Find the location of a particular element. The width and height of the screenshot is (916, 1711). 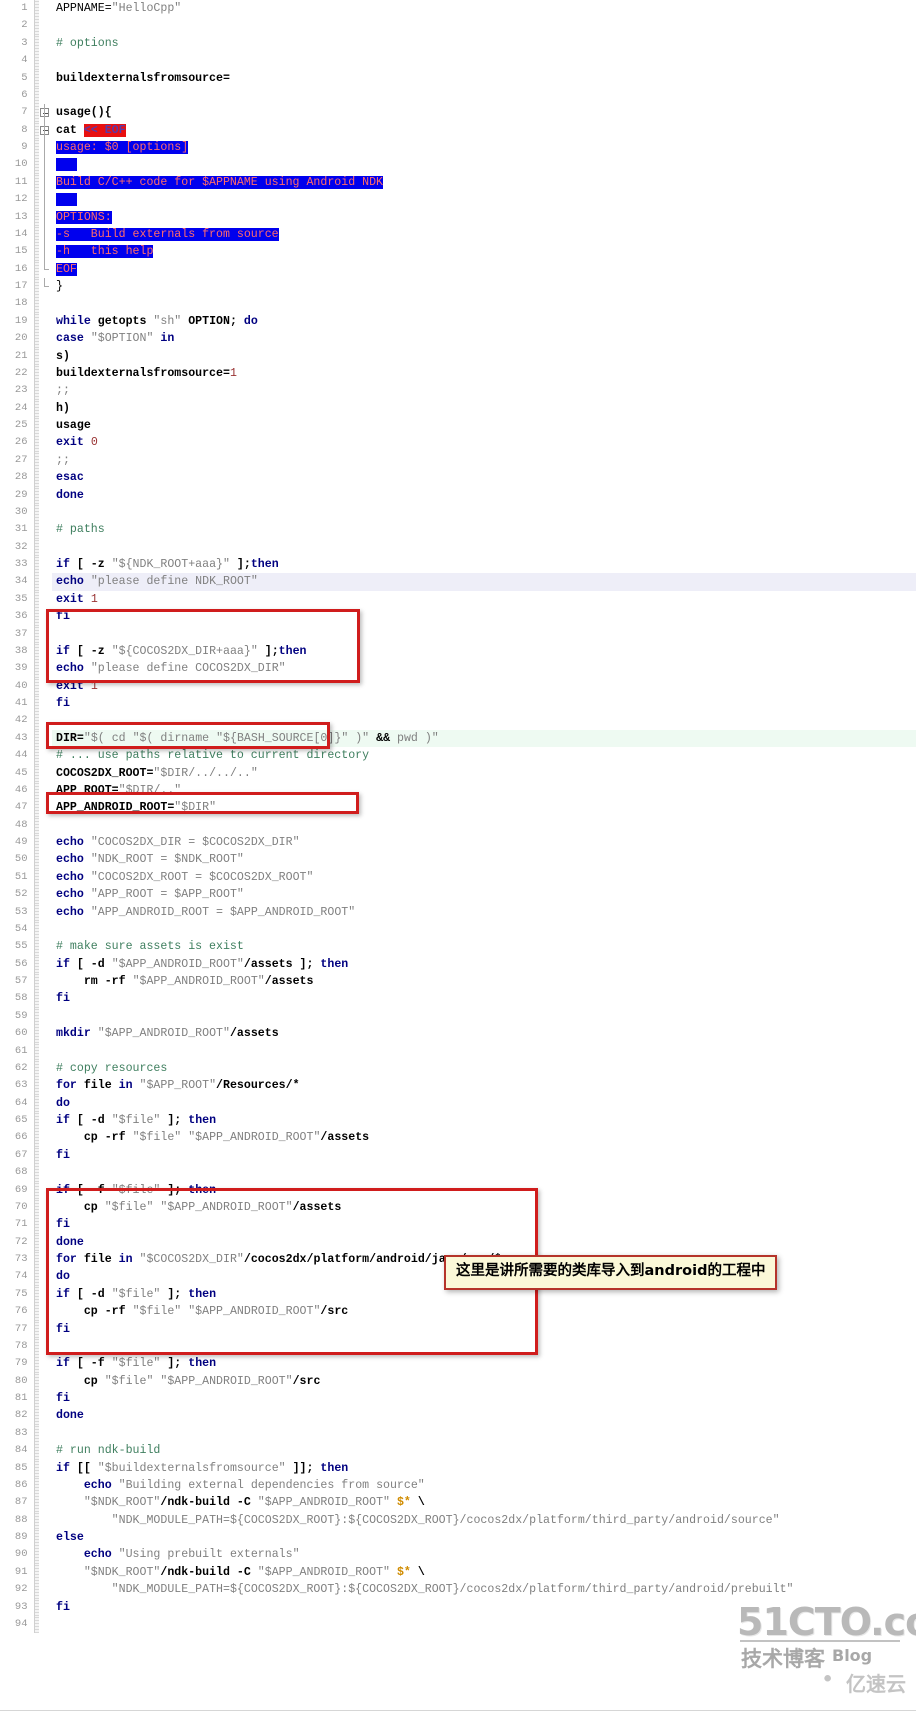

code-text: if [ -z "${COCOS2DX_DIR+aaa}" ];then is located at coordinates (484, 651).